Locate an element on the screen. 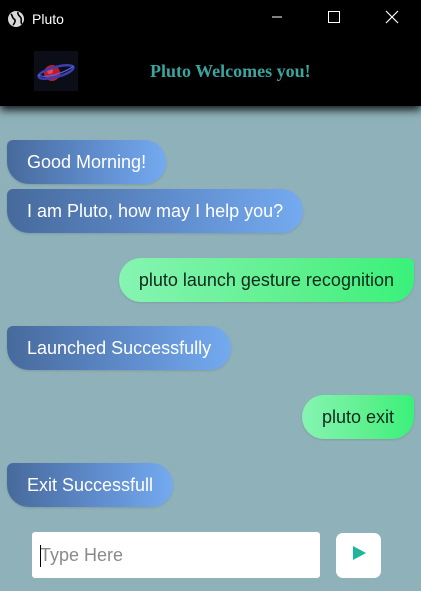 The height and width of the screenshot is (591, 421). user-message: pluto launch gesture recognition is located at coordinates (266, 280).